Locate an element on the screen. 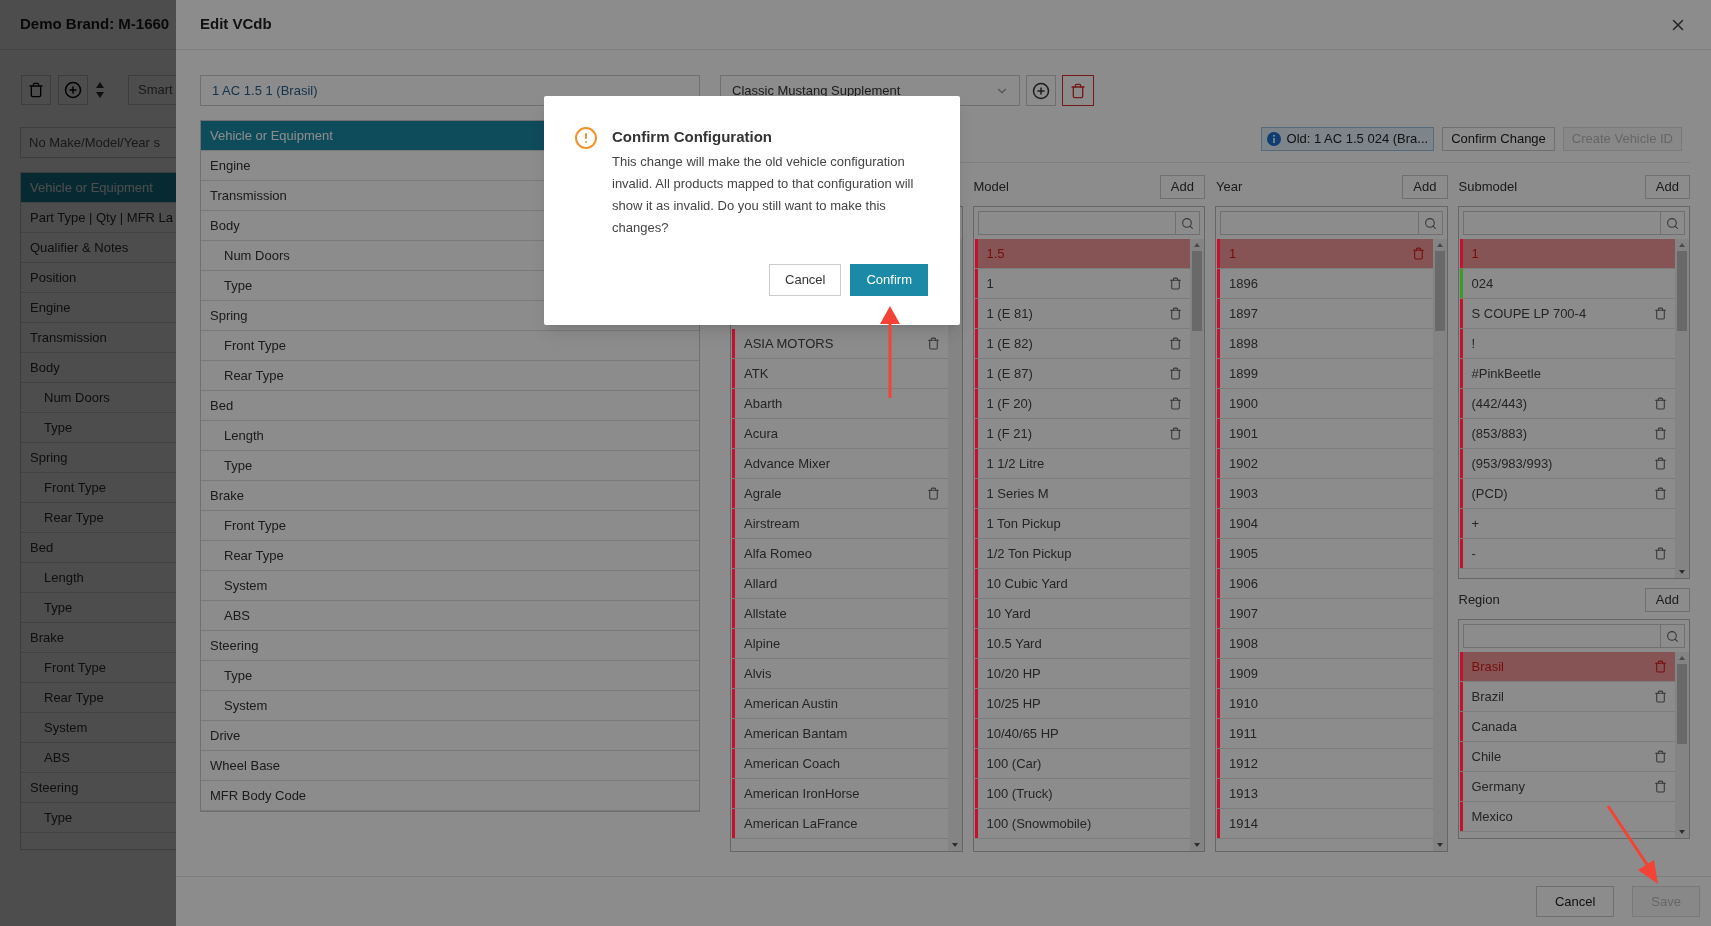  list-item: ATK is located at coordinates (840, 374).